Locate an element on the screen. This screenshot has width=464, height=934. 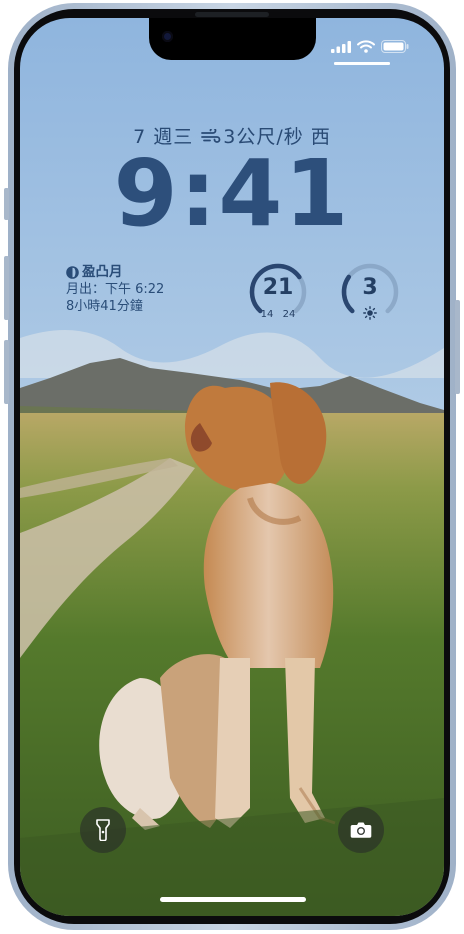
volume-down-button is located at coordinates (6, 372).